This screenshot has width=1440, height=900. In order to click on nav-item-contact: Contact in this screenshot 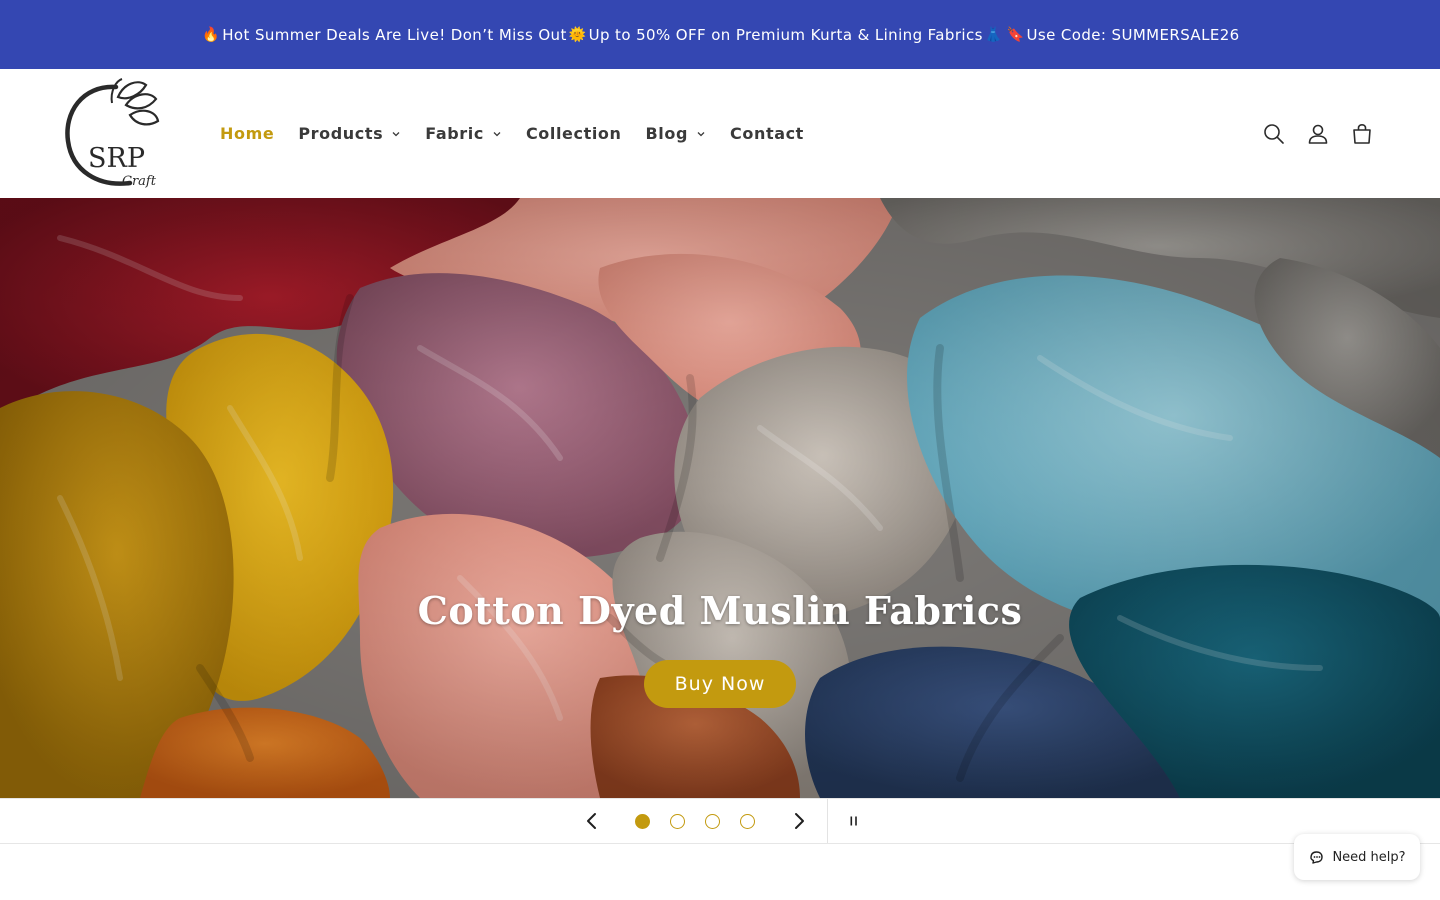, I will do `click(767, 133)`.